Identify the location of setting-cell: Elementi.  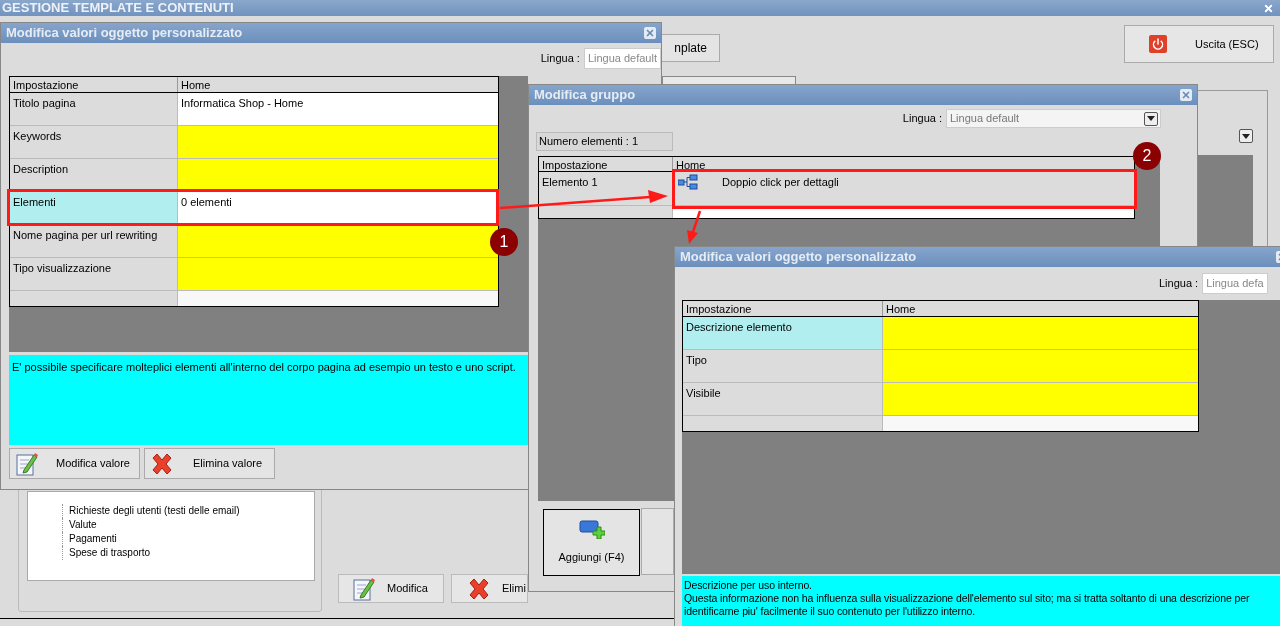
(94, 208).